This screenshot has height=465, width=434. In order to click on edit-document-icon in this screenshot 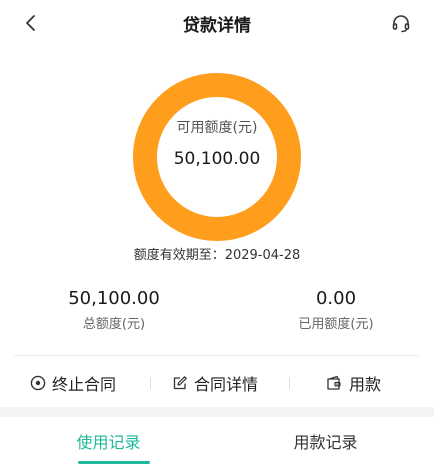, I will do `click(180, 383)`.